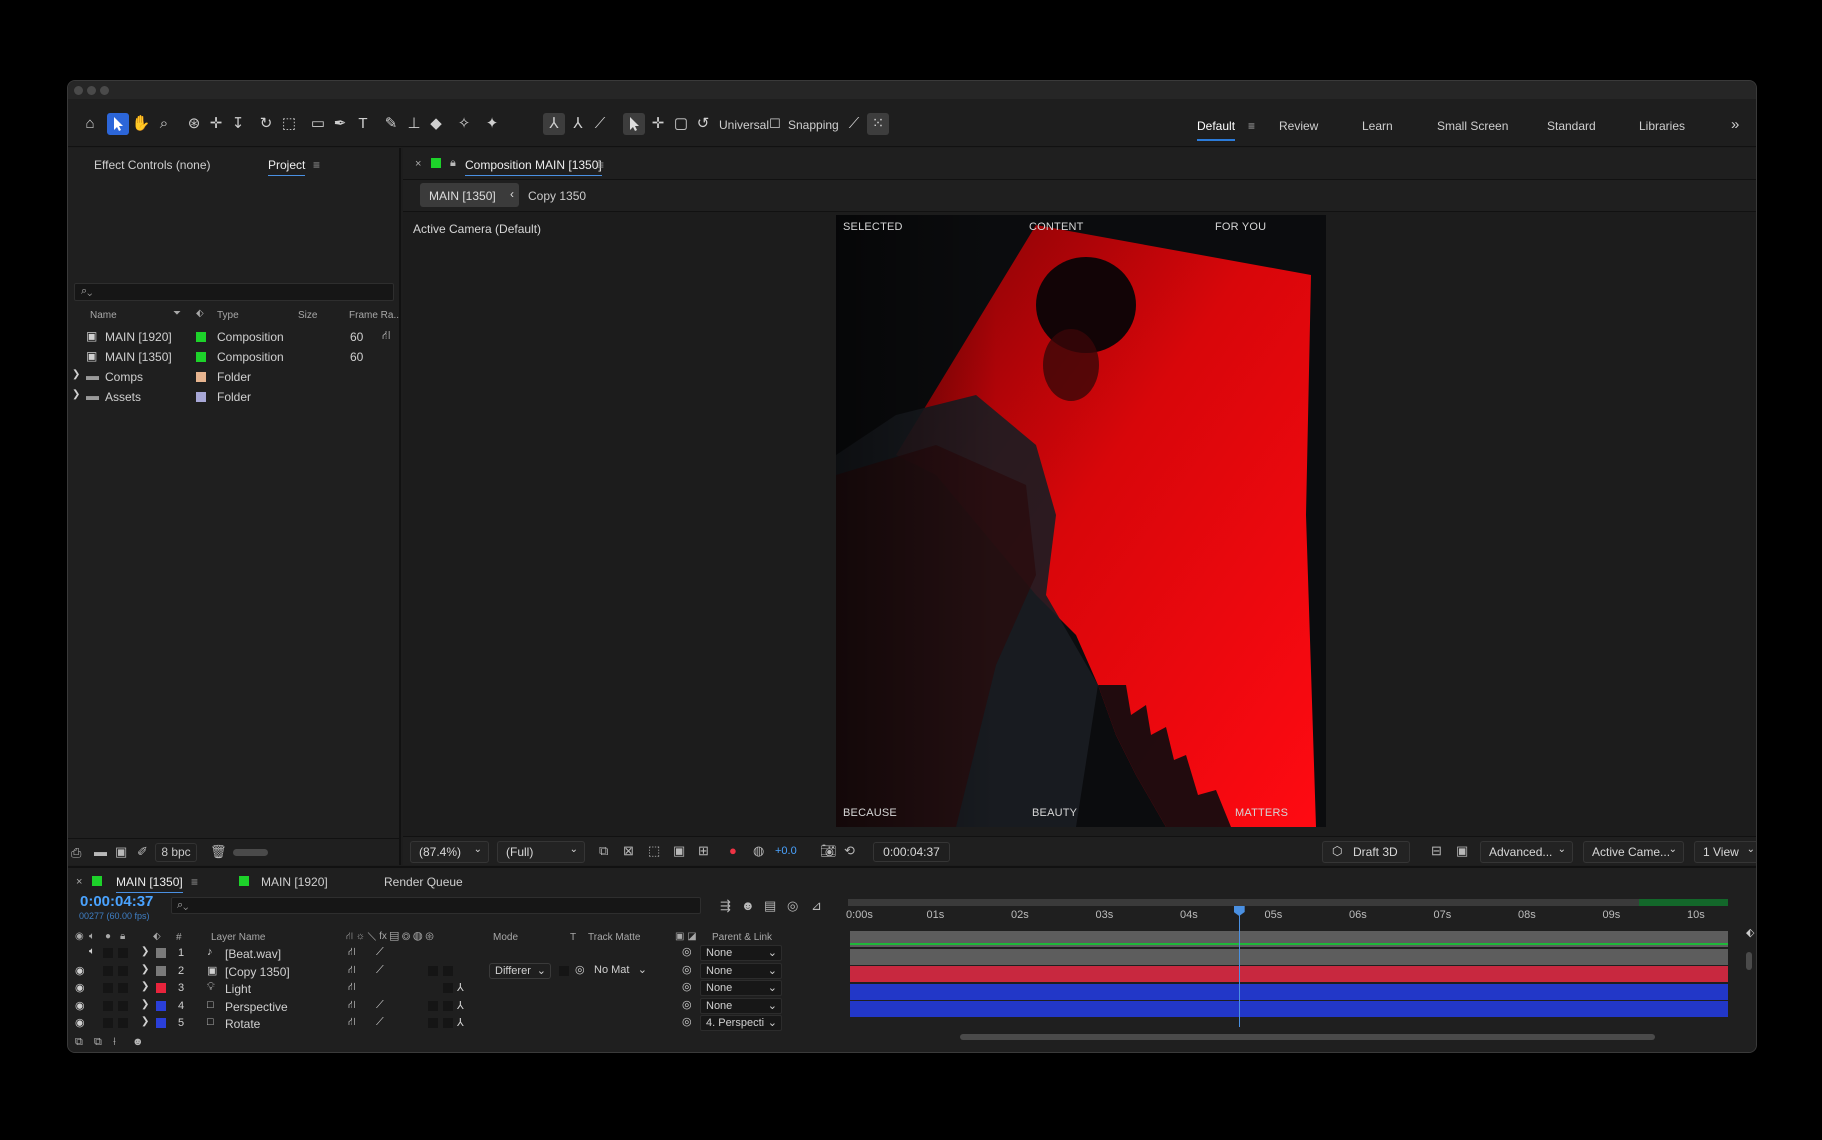 Image resolution: width=1822 pixels, height=1140 pixels. What do you see at coordinates (456, 1006) in the screenshot?
I see `timeline-layer-row: ◉ ❯ 4 □ Perspective ⛙ ⟋ ⅄ ◎ None ⌄` at bounding box center [456, 1006].